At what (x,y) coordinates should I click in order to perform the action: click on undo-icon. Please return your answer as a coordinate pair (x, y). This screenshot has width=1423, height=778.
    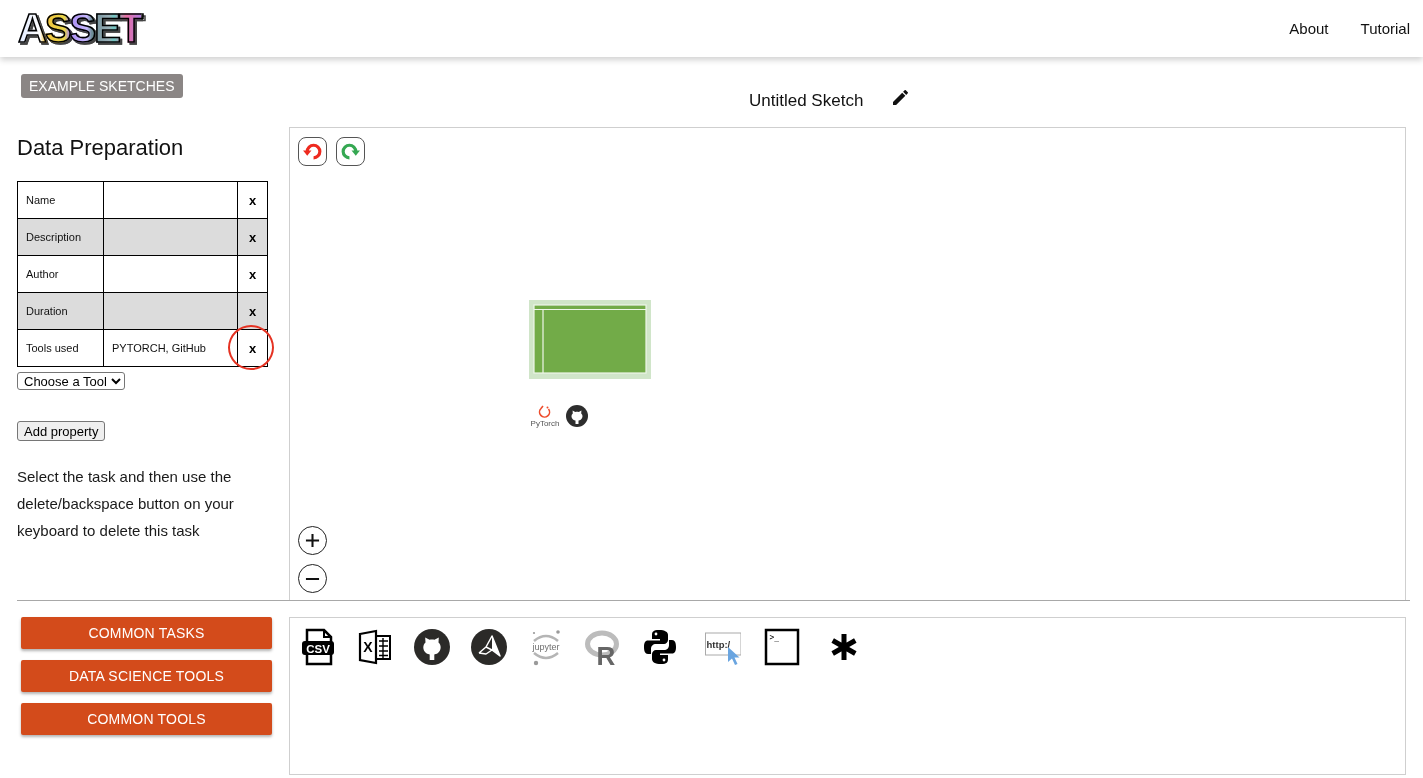
    Looking at the image, I should click on (312, 151).